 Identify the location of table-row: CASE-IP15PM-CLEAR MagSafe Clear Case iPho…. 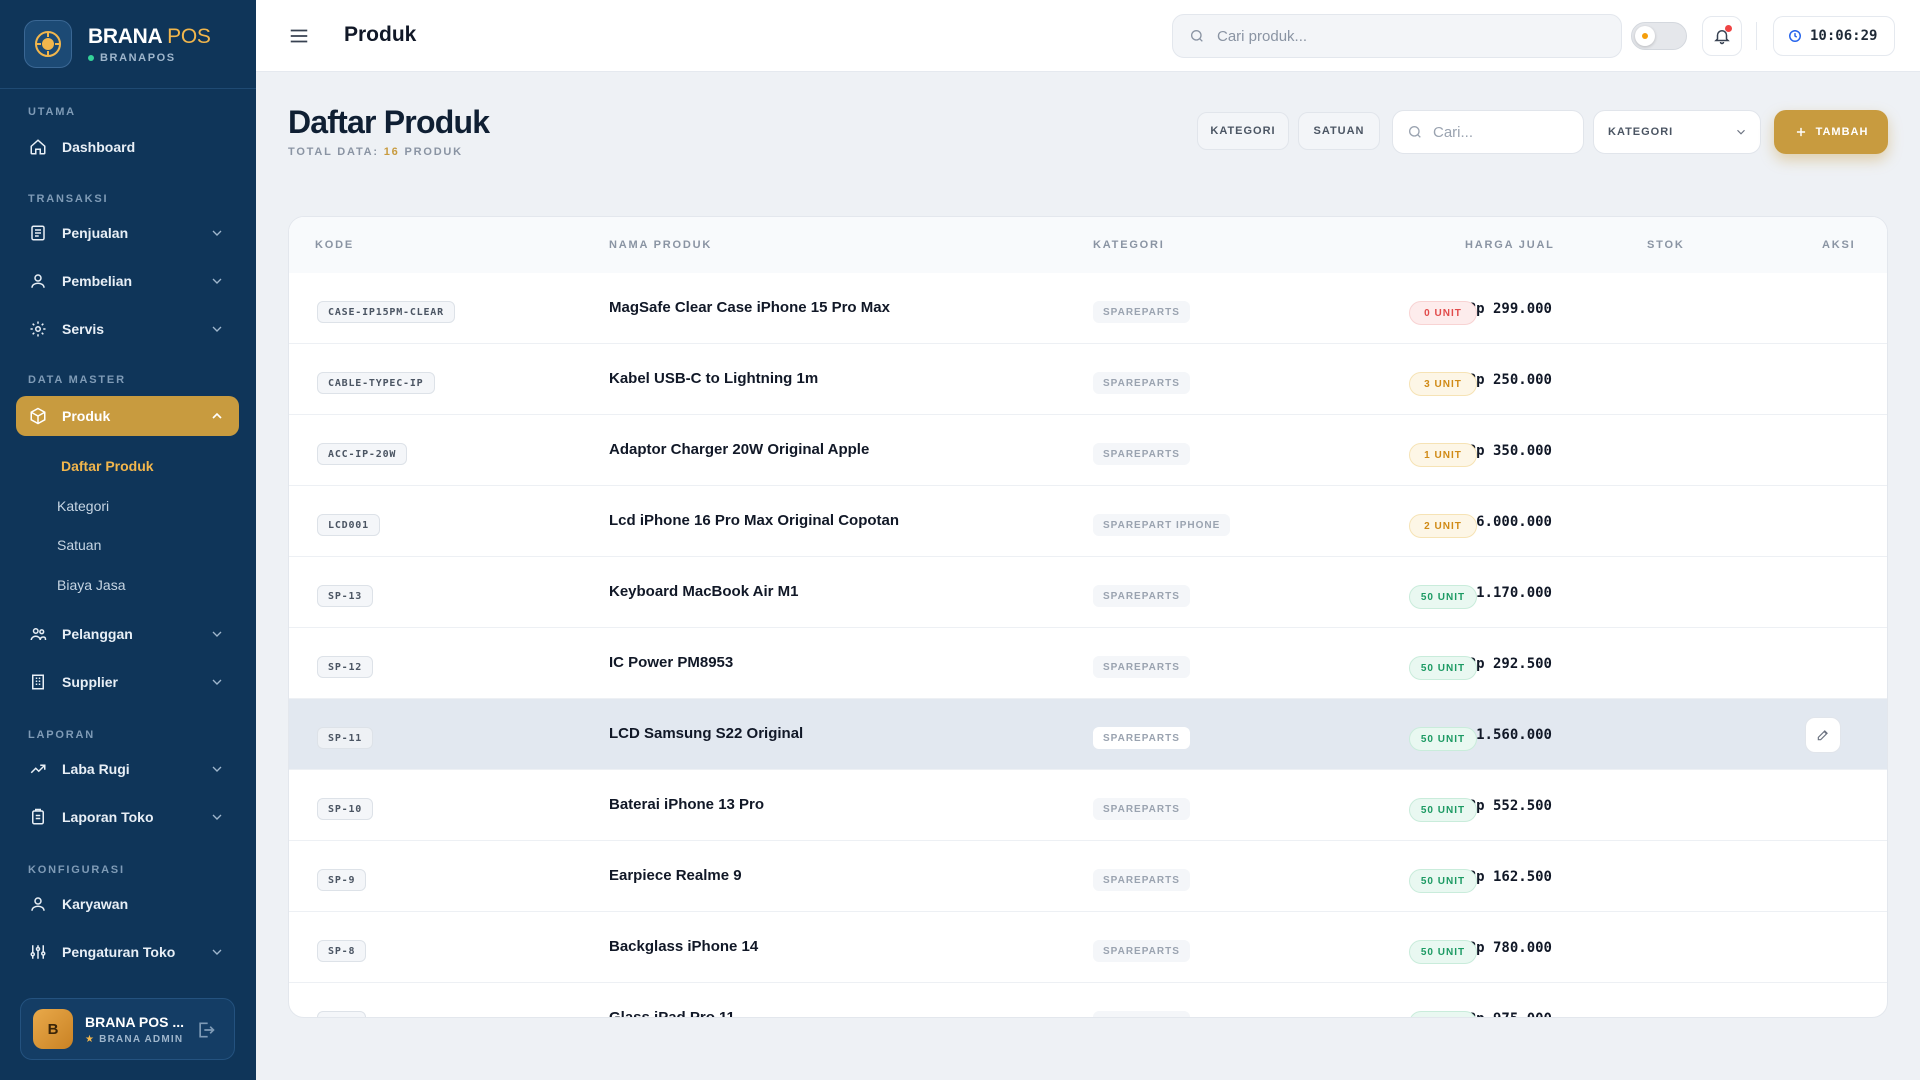
(1088, 308).